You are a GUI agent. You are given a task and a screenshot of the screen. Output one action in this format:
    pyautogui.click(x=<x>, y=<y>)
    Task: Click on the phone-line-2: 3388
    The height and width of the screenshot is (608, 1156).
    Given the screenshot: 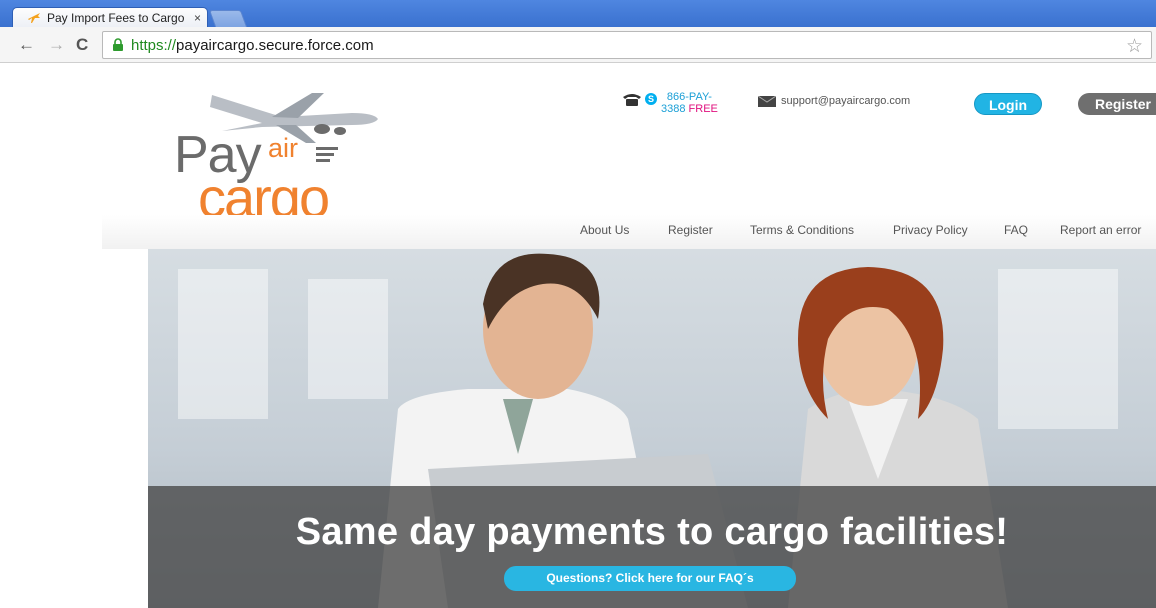 What is the action you would take?
    pyautogui.click(x=673, y=109)
    